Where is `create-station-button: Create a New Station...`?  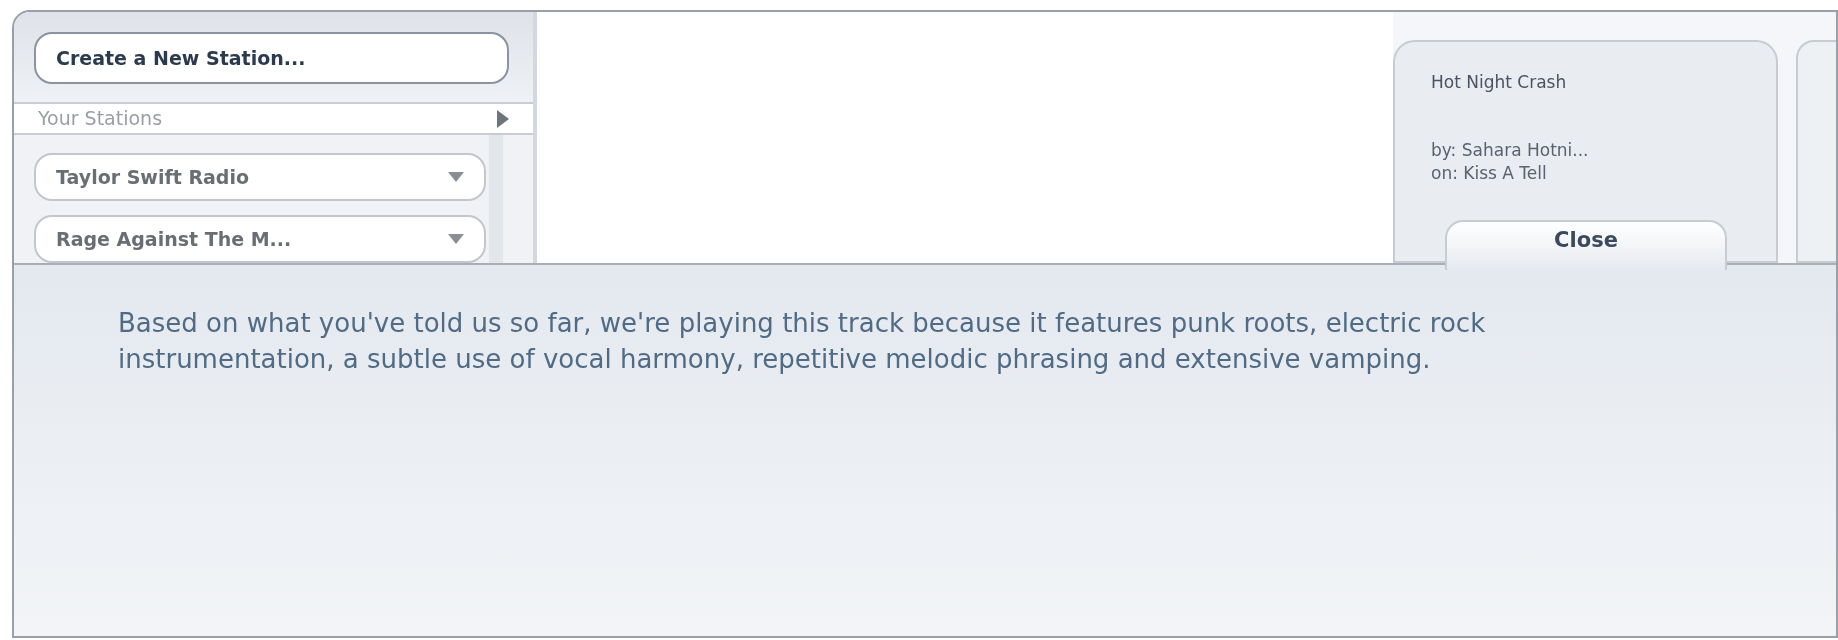 create-station-button: Create a New Station... is located at coordinates (271, 58).